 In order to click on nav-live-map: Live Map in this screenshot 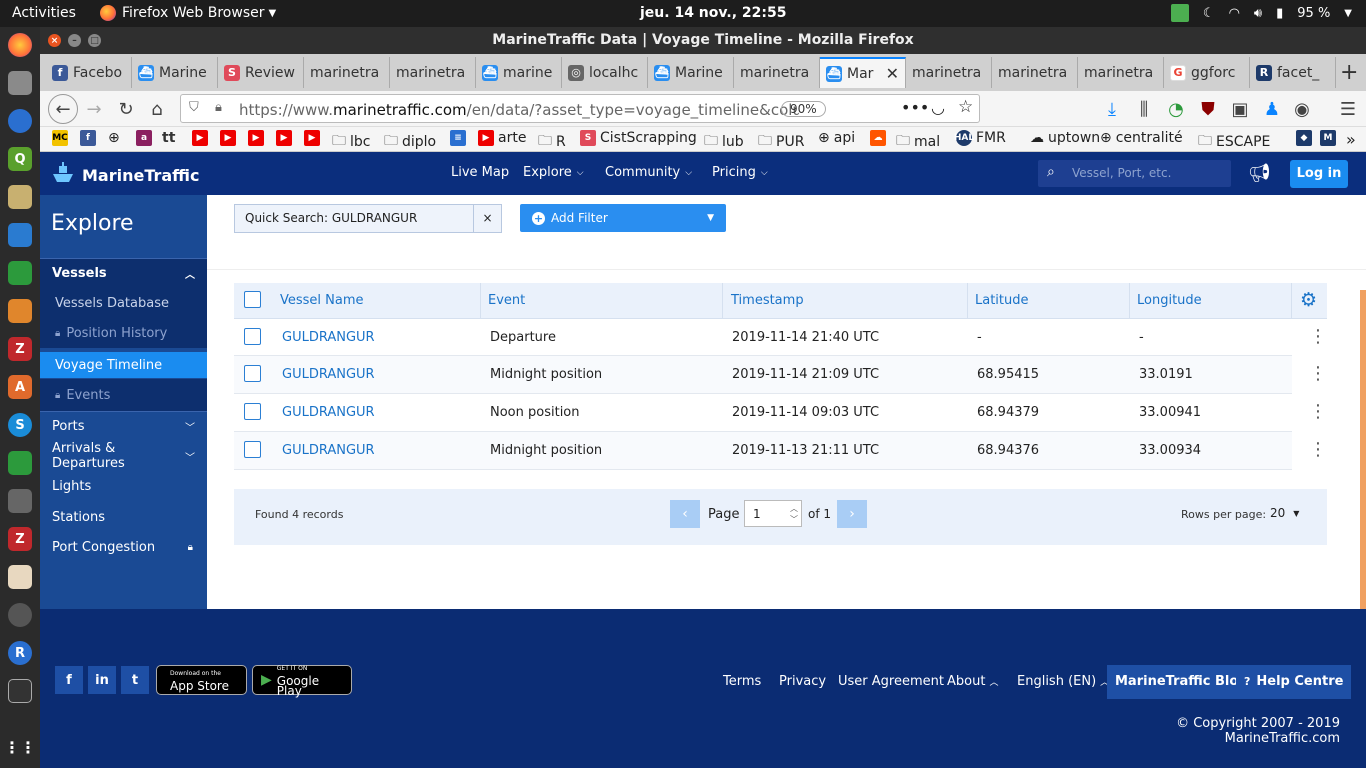, I will do `click(480, 172)`.